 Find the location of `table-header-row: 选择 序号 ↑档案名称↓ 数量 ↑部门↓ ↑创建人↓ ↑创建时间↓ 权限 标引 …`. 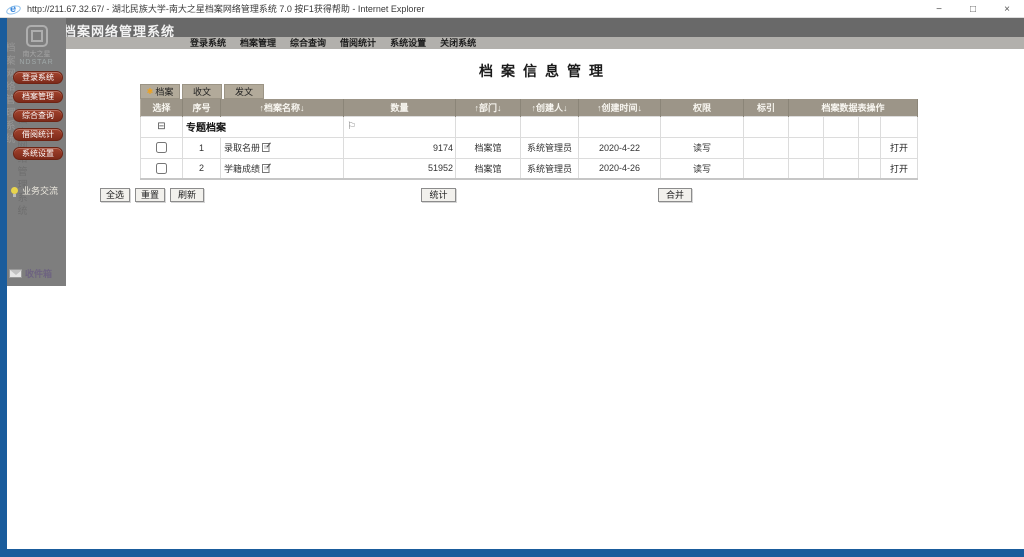

table-header-row: 选择 序号 ↑档案名称↓ 数量 ↑部门↓ ↑创建人↓ ↑创建时间↓ 权限 标引 … is located at coordinates (529, 107).